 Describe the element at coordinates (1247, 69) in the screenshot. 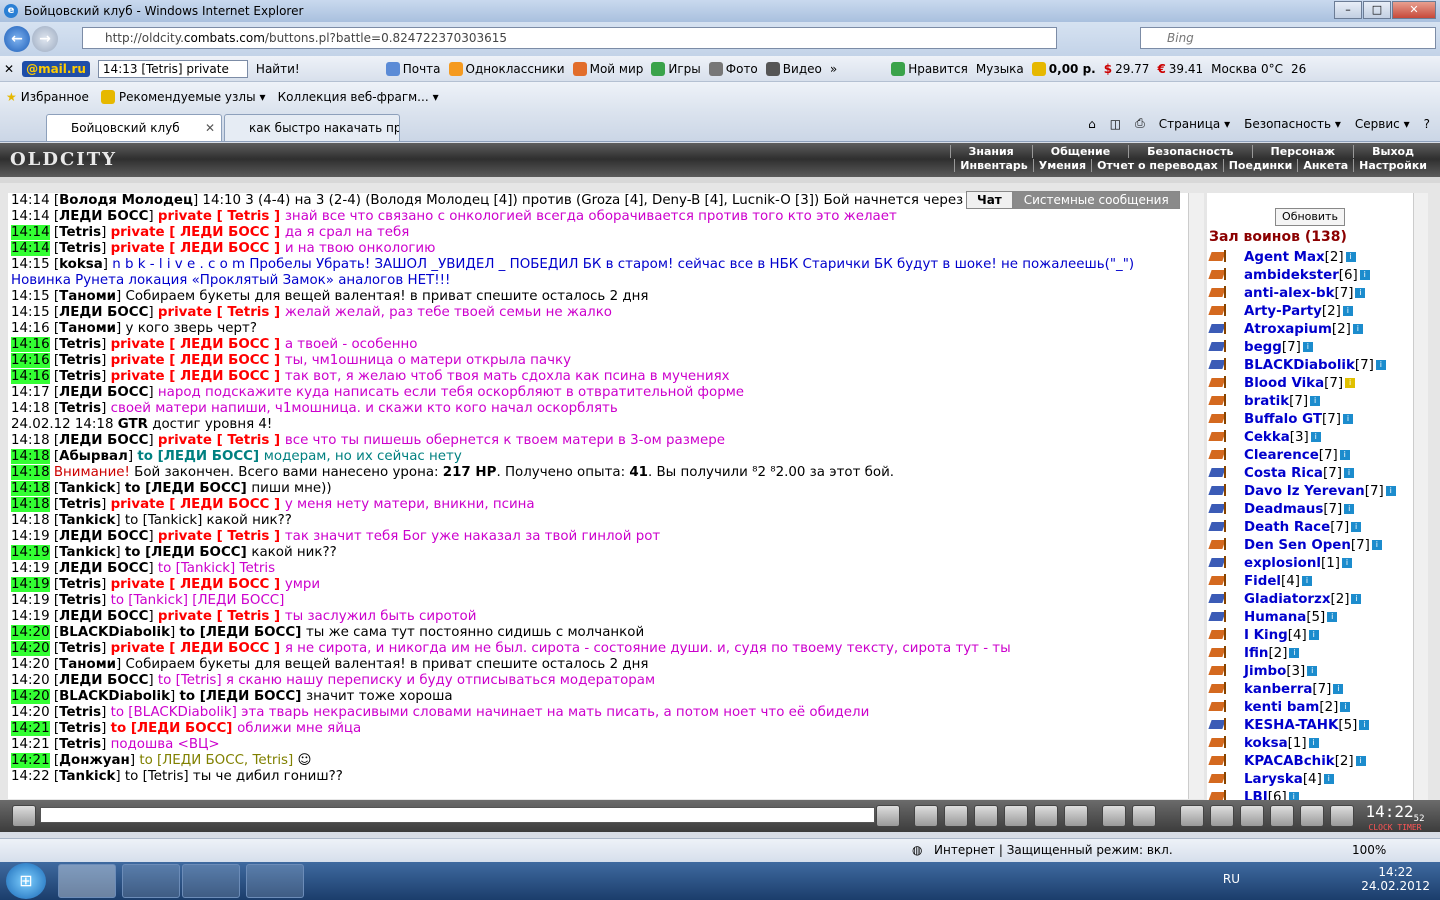

I see `weather-widget: Москва 0°C` at that location.